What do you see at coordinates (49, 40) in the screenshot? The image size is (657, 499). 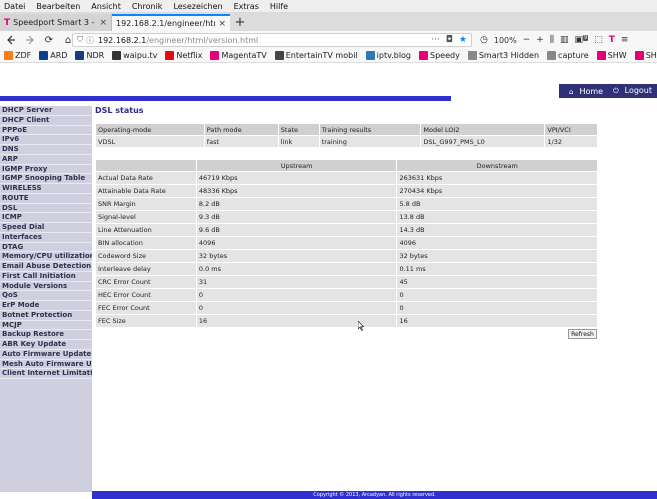 I see `reload-button: ⟳` at bounding box center [49, 40].